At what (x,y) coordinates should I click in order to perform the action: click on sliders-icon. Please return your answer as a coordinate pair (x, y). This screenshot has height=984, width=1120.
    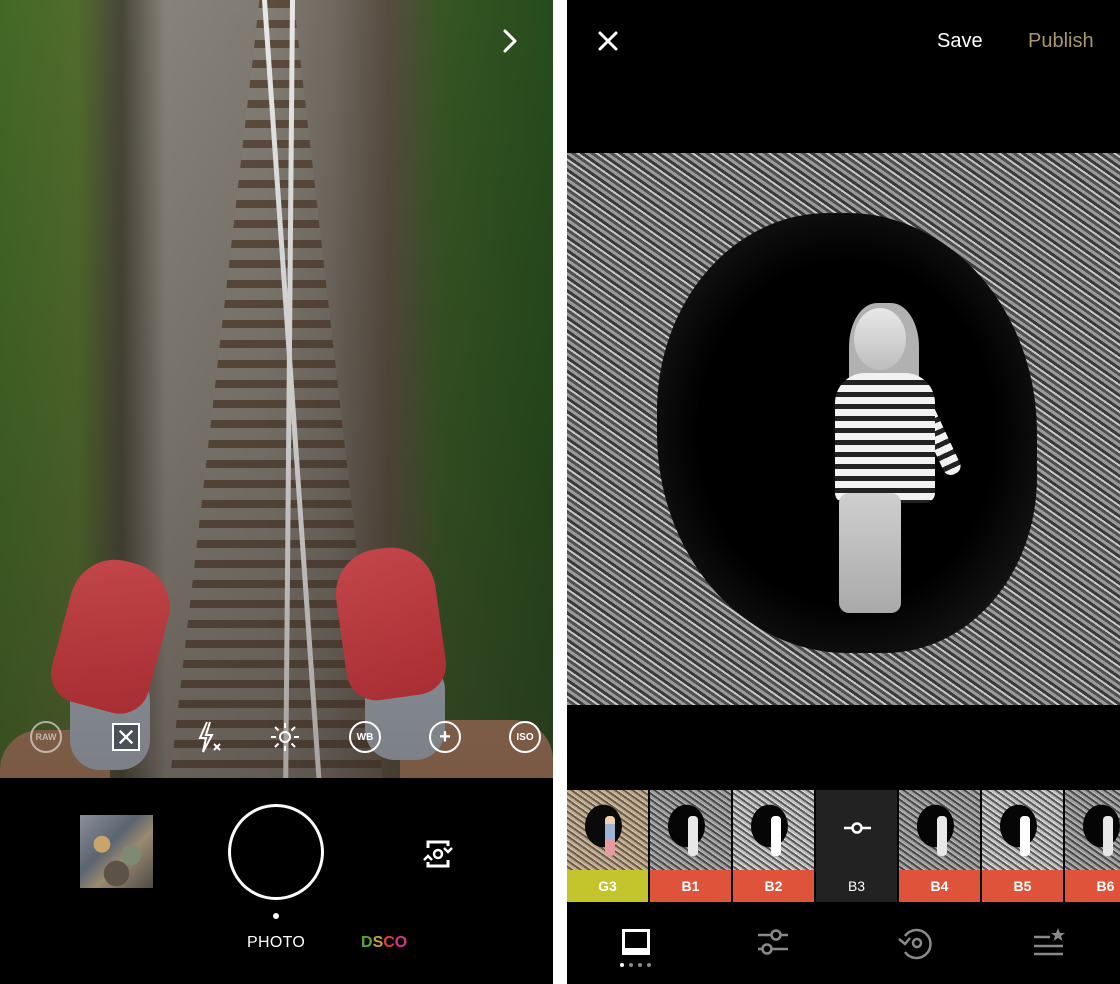
    Looking at the image, I should click on (773, 942).